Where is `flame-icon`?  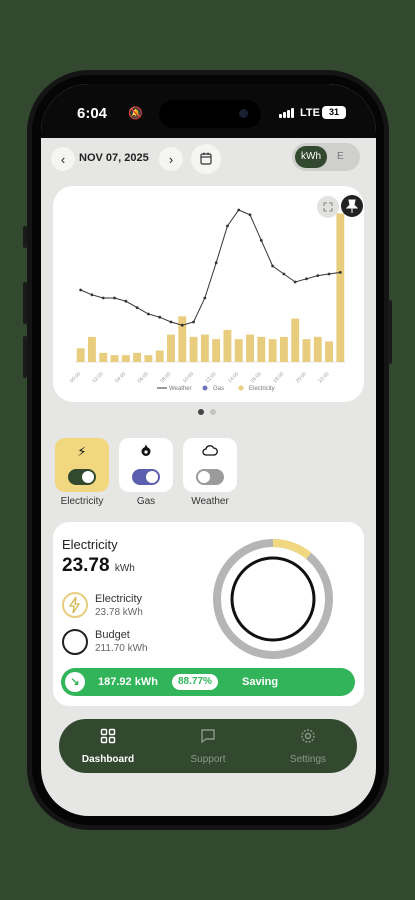
flame-icon is located at coordinates (146, 452).